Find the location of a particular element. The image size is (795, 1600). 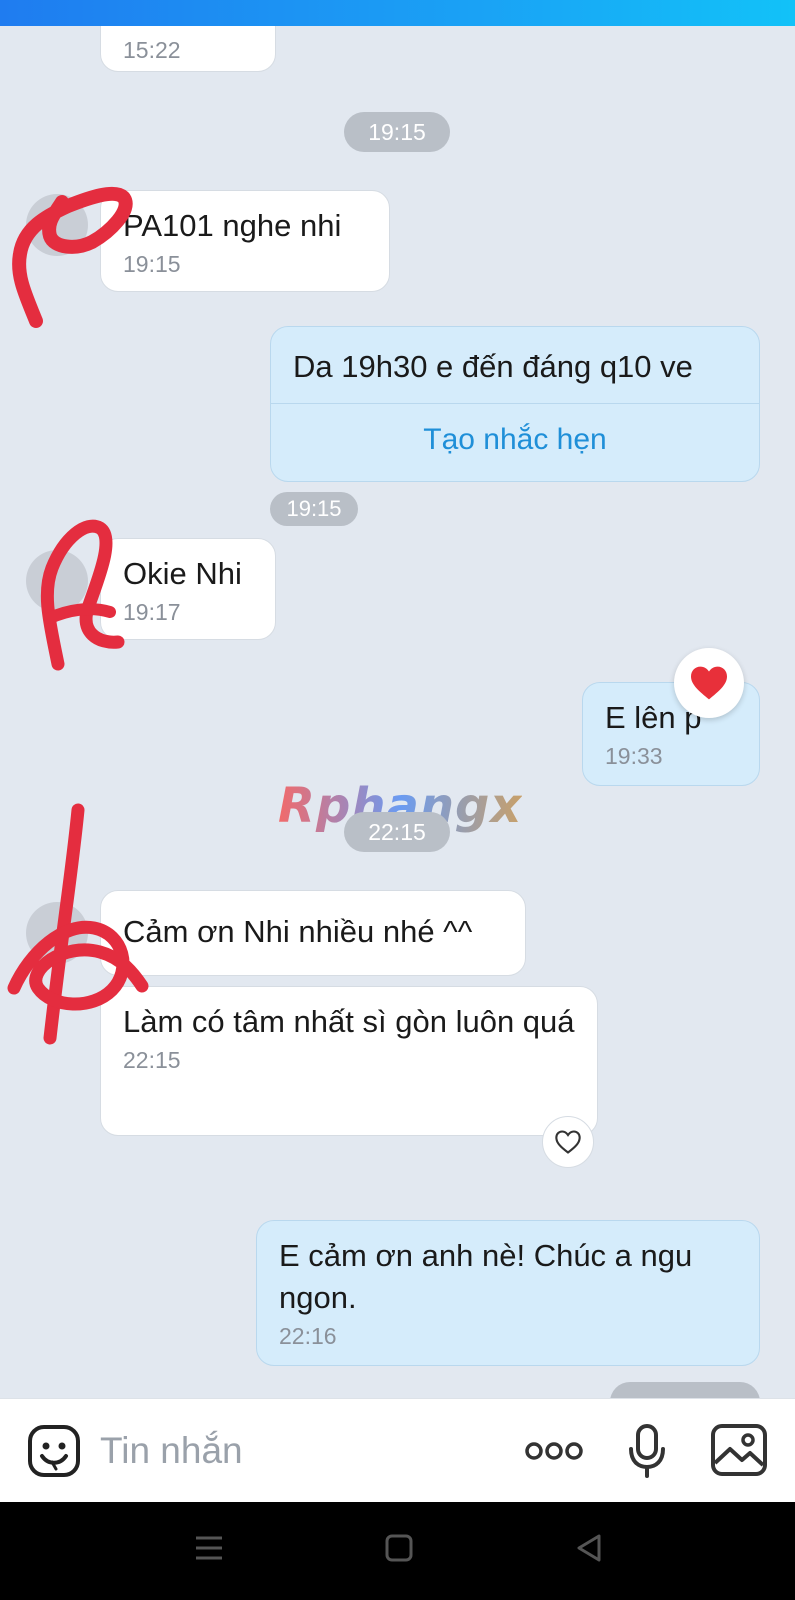

message-bubble-incoming: 15:22 is located at coordinates (188, 49).